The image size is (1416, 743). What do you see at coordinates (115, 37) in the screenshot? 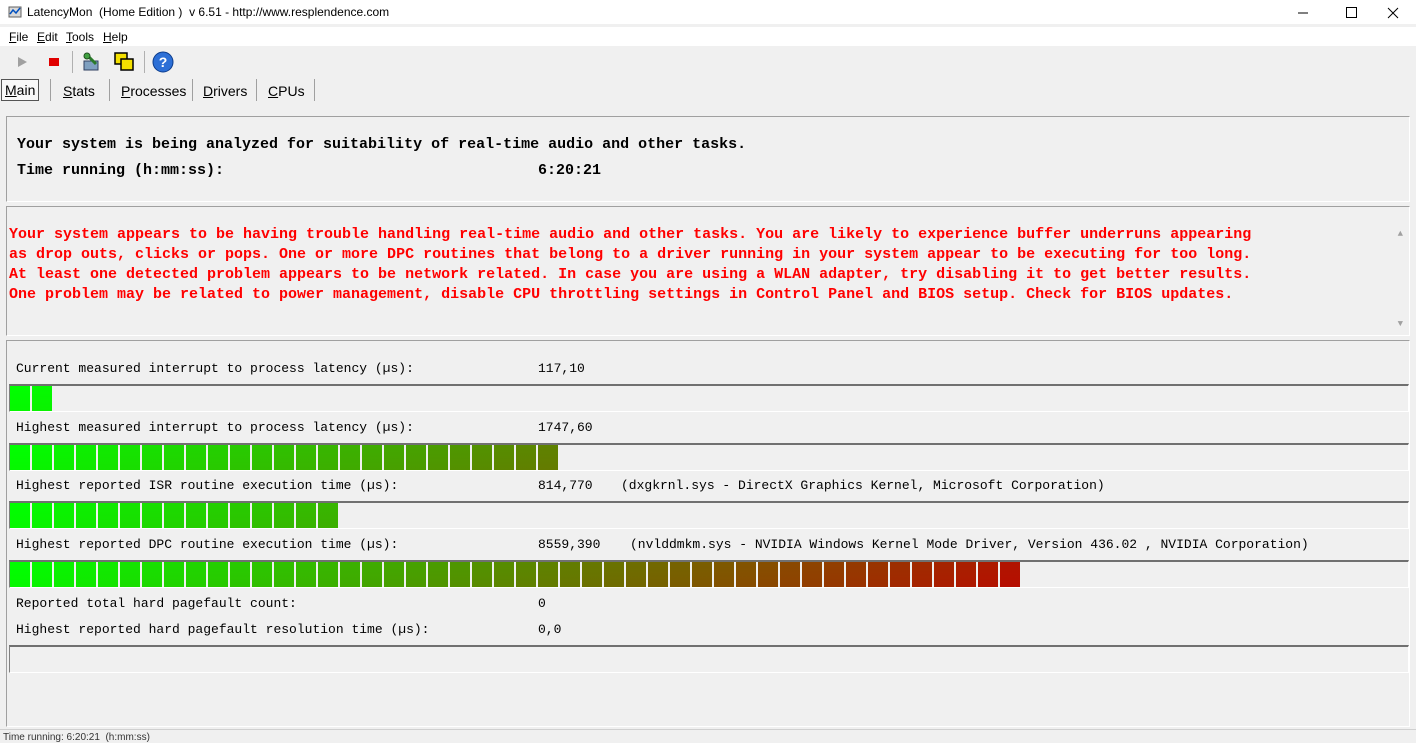
I see `menu-help: Help` at bounding box center [115, 37].